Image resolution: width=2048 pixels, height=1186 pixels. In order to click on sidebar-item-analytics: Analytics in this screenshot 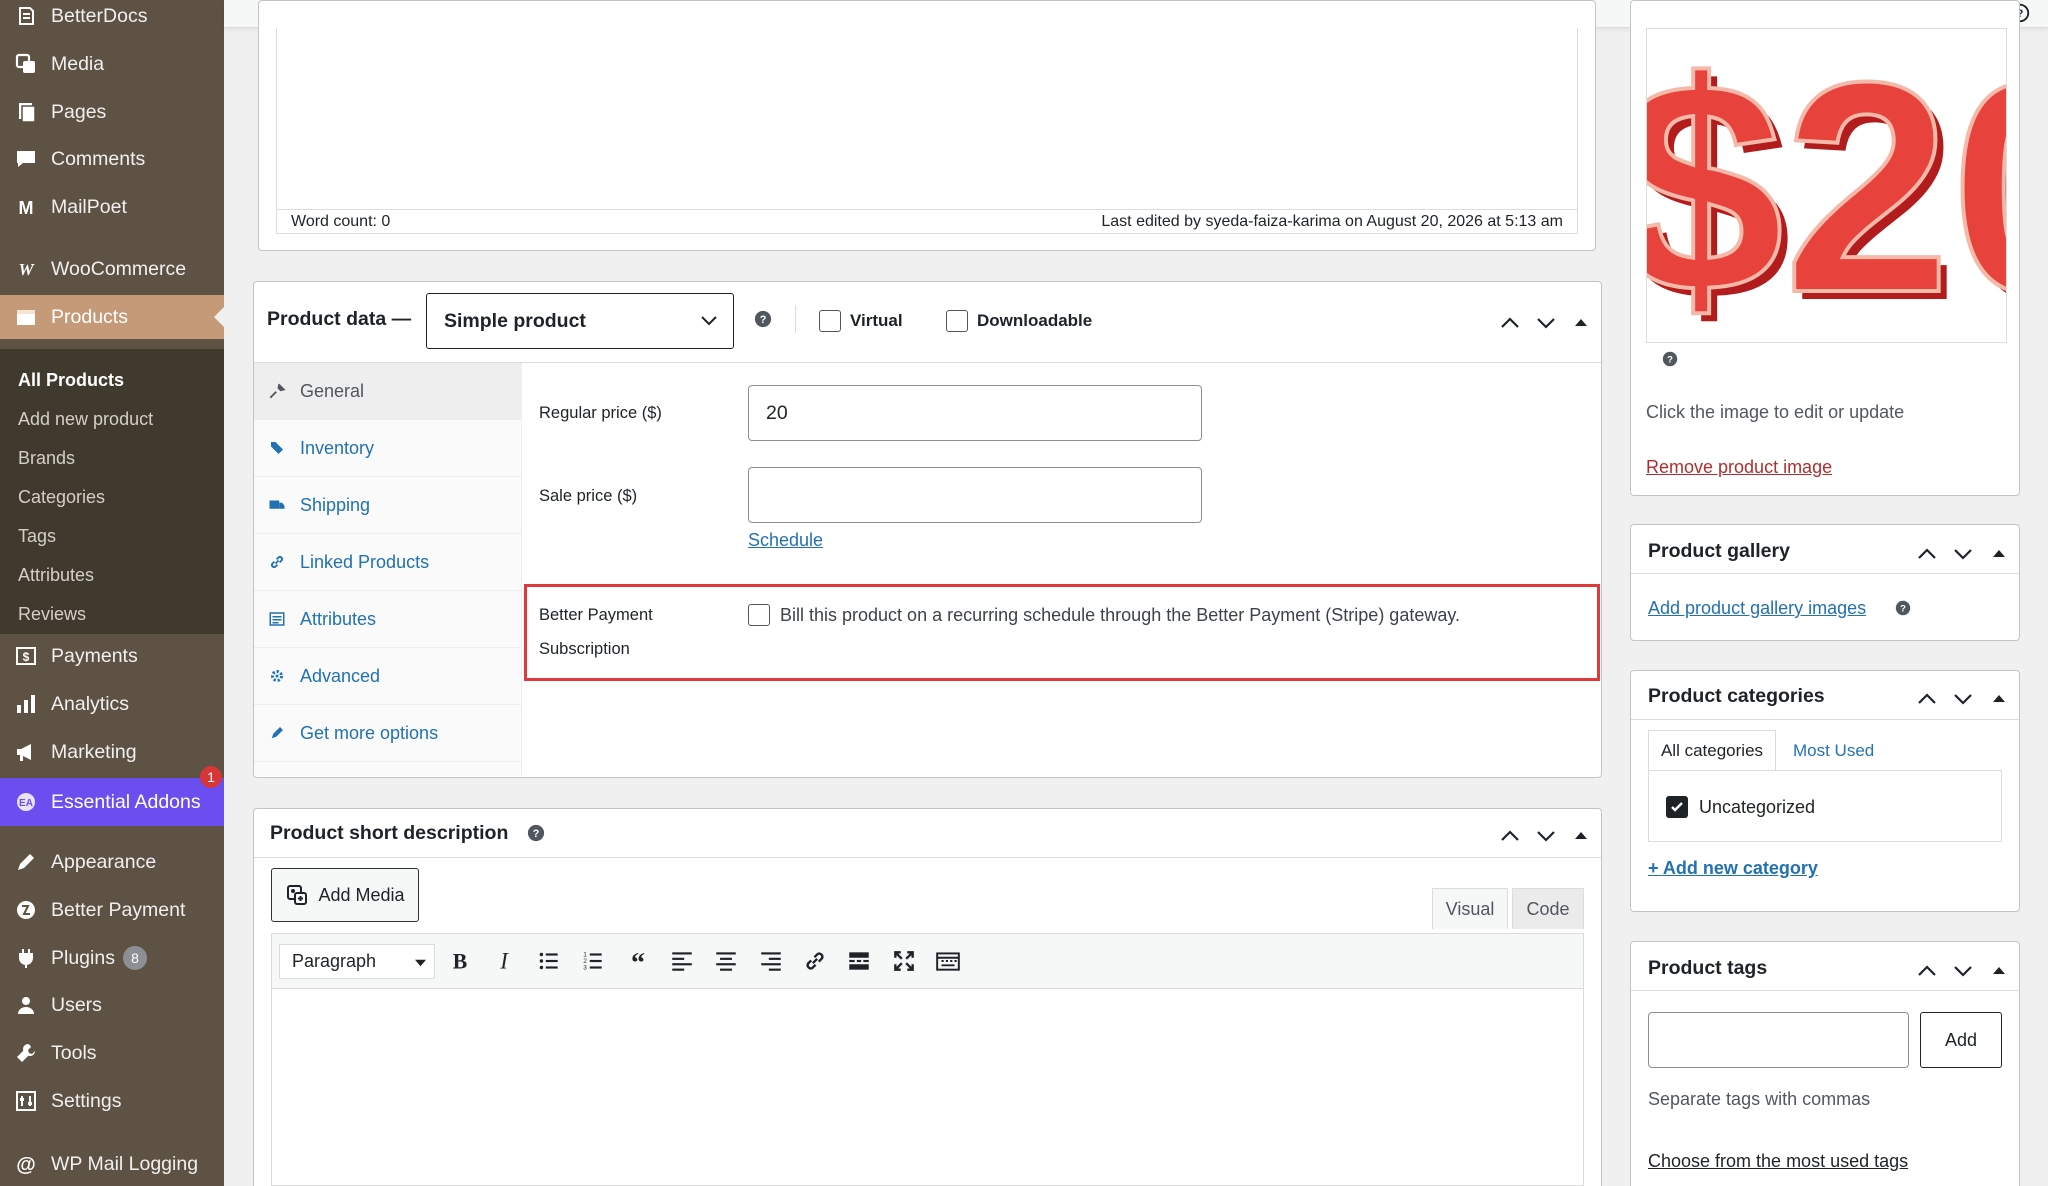, I will do `click(112, 704)`.